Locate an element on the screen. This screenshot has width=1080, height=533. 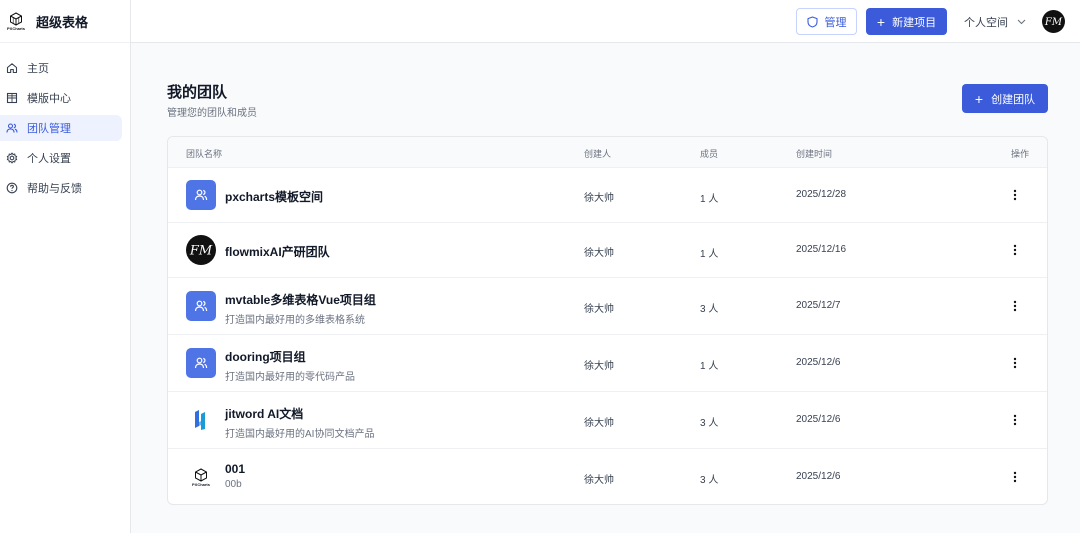
team-name-block: dooring项目组 打造国内最好用的零代码产品 is located at coordinates (290, 365).